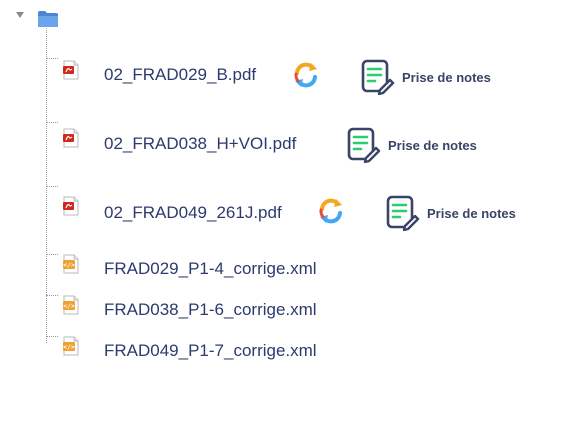 The width and height of the screenshot is (586, 437). What do you see at coordinates (193, 213) in the screenshot?
I see `file-link: 02_FRAD049_261J.pdf` at bounding box center [193, 213].